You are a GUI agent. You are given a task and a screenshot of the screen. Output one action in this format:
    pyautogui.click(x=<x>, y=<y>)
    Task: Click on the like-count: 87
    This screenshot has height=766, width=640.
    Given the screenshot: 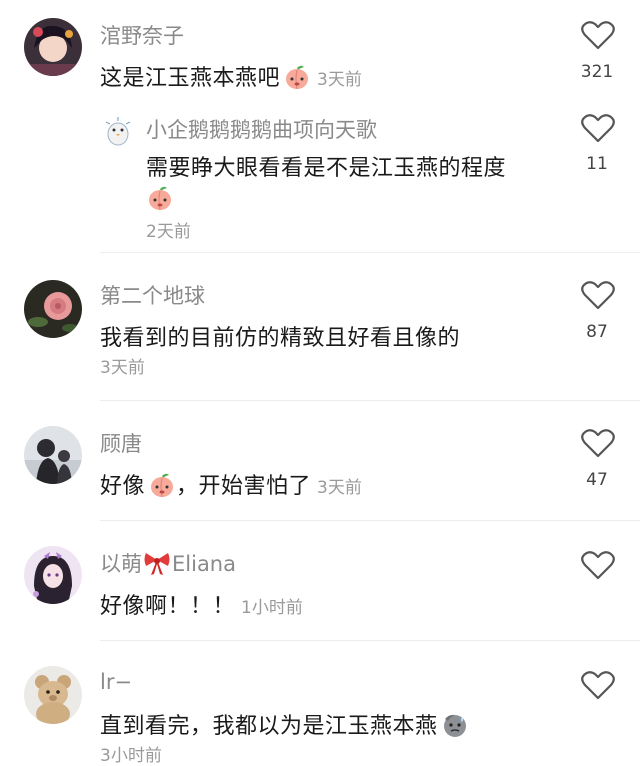 What is the action you would take?
    pyautogui.click(x=597, y=332)
    